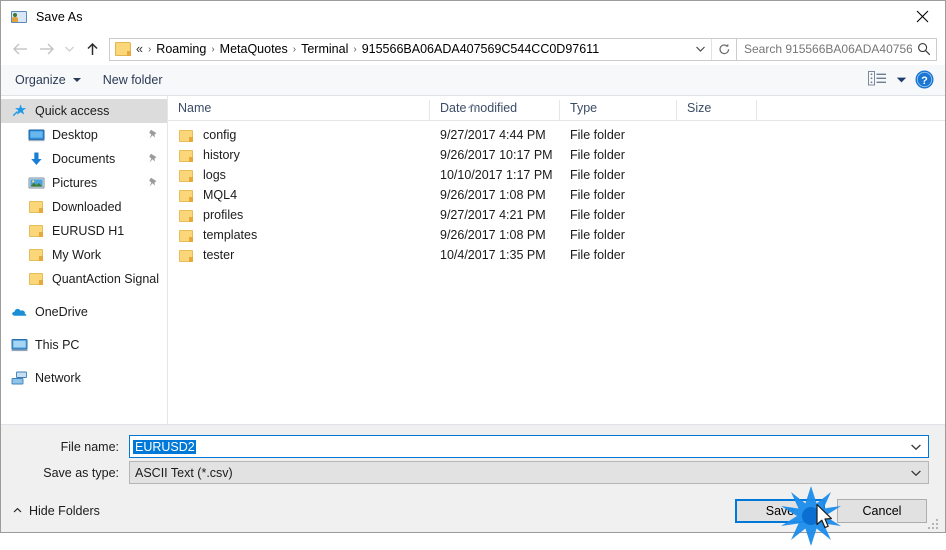  I want to click on title-bar: Save As, so click(473, 17).